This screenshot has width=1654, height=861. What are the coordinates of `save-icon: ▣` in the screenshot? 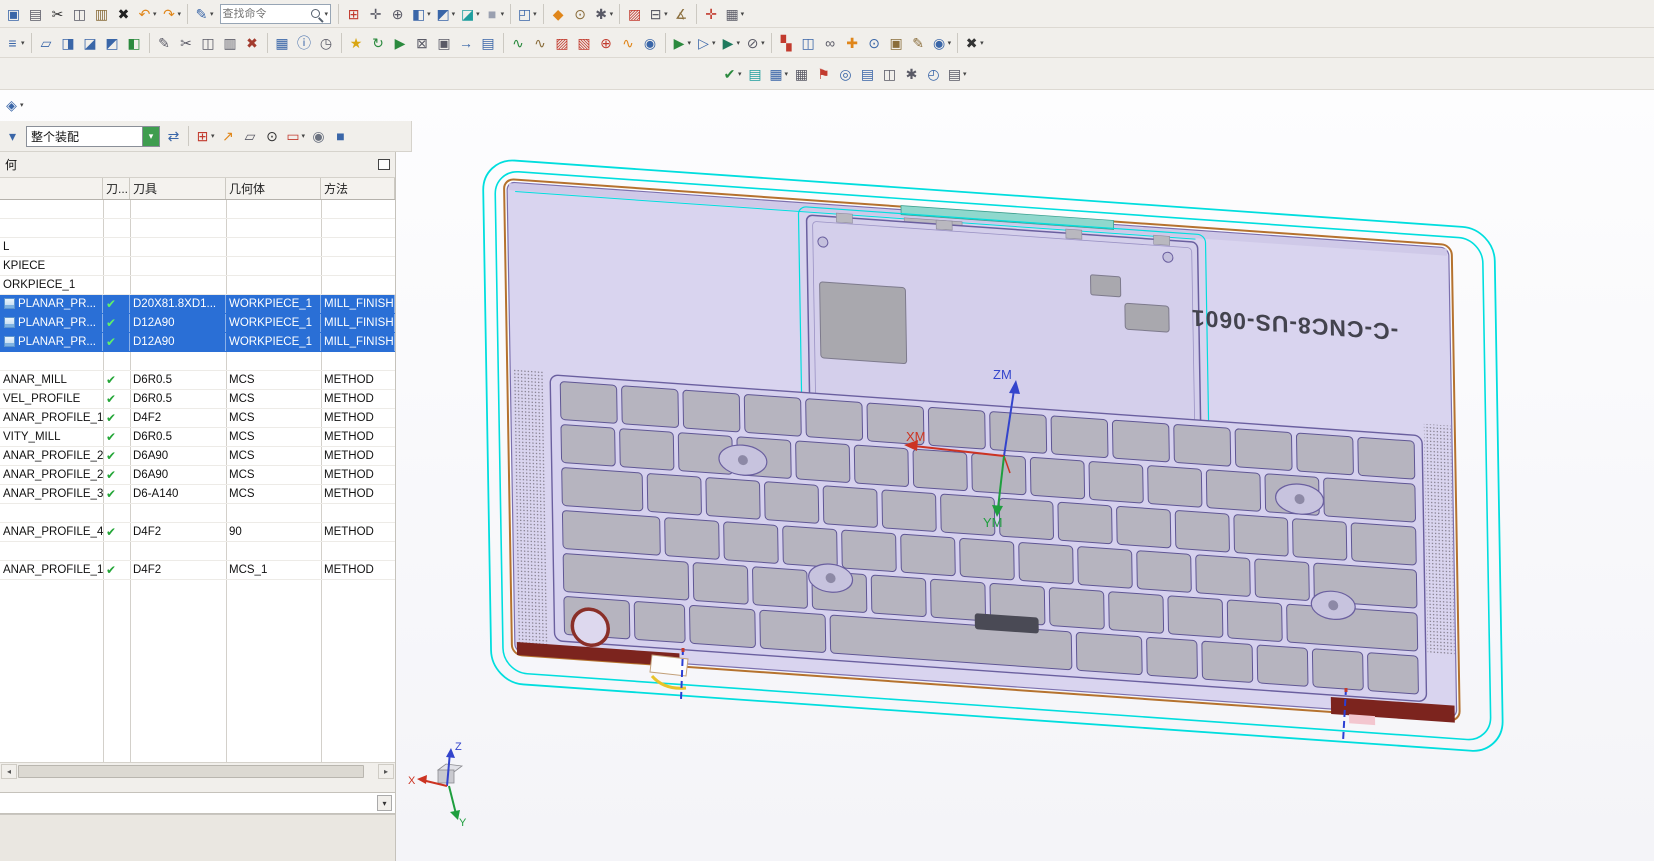 It's located at (13, 14).